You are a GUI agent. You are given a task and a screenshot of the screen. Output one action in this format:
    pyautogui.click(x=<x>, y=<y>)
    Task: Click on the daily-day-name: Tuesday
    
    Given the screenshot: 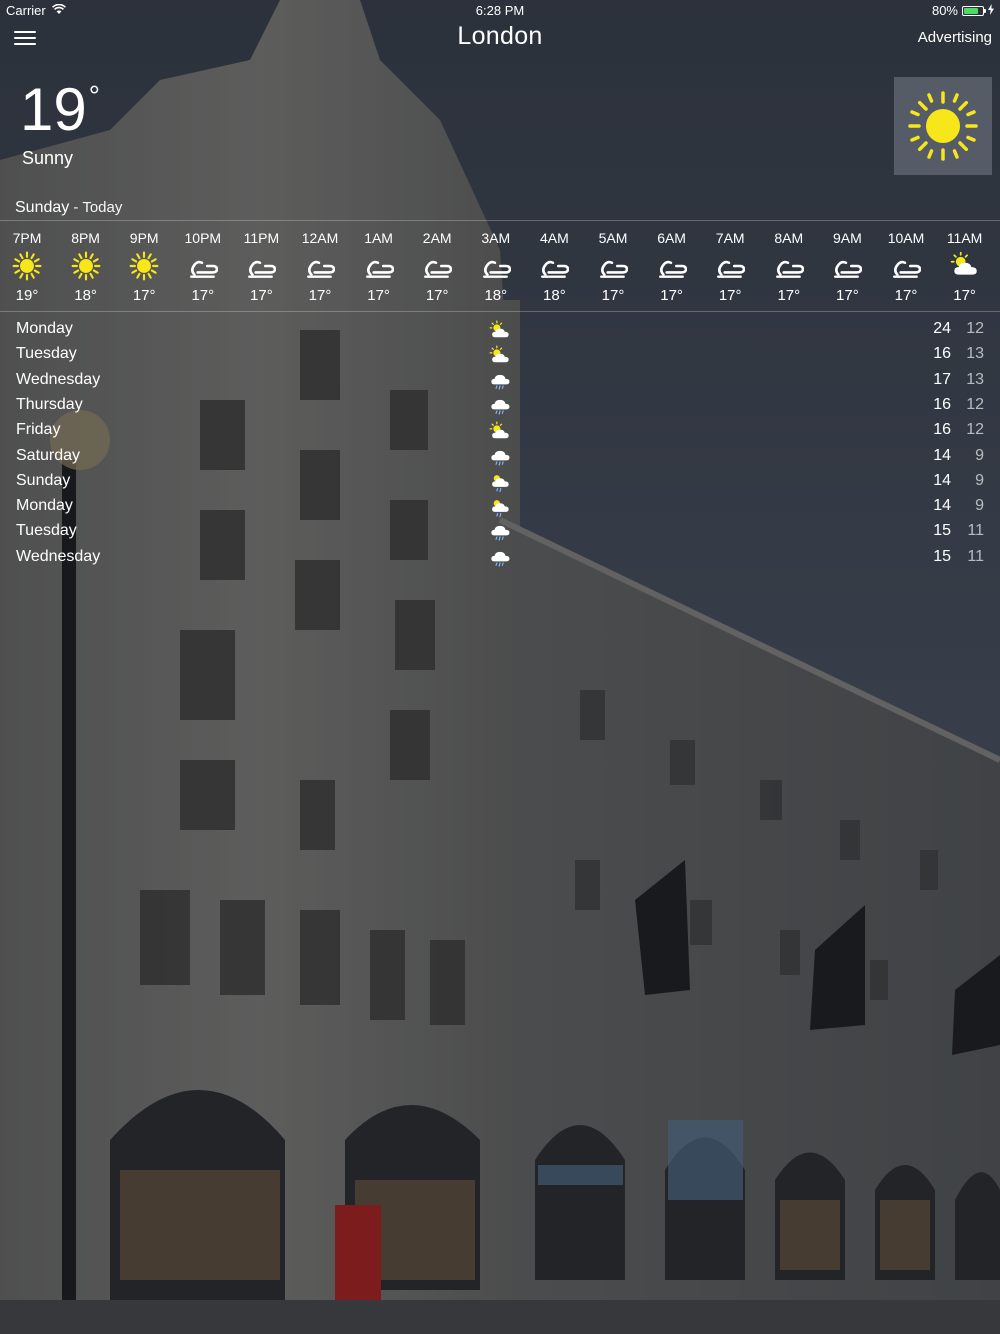 What is the action you would take?
    pyautogui.click(x=46, y=354)
    